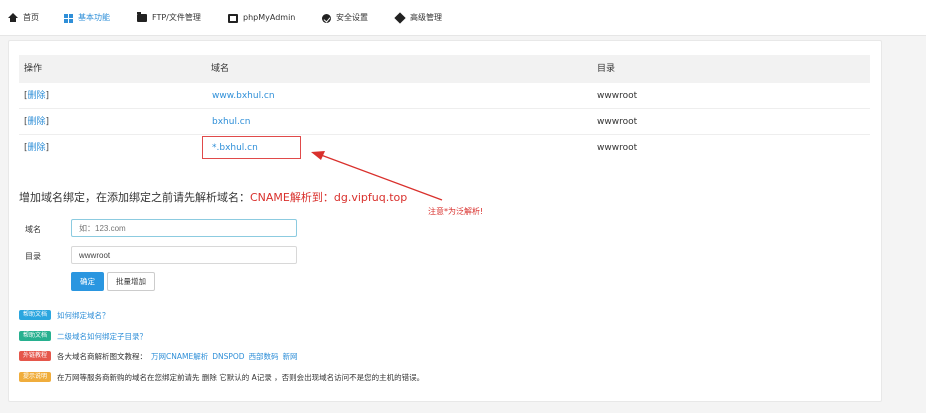  What do you see at coordinates (269, 17) in the screenshot?
I see `nav-phpmyadmin-label: phpMyAdmin` at bounding box center [269, 17].